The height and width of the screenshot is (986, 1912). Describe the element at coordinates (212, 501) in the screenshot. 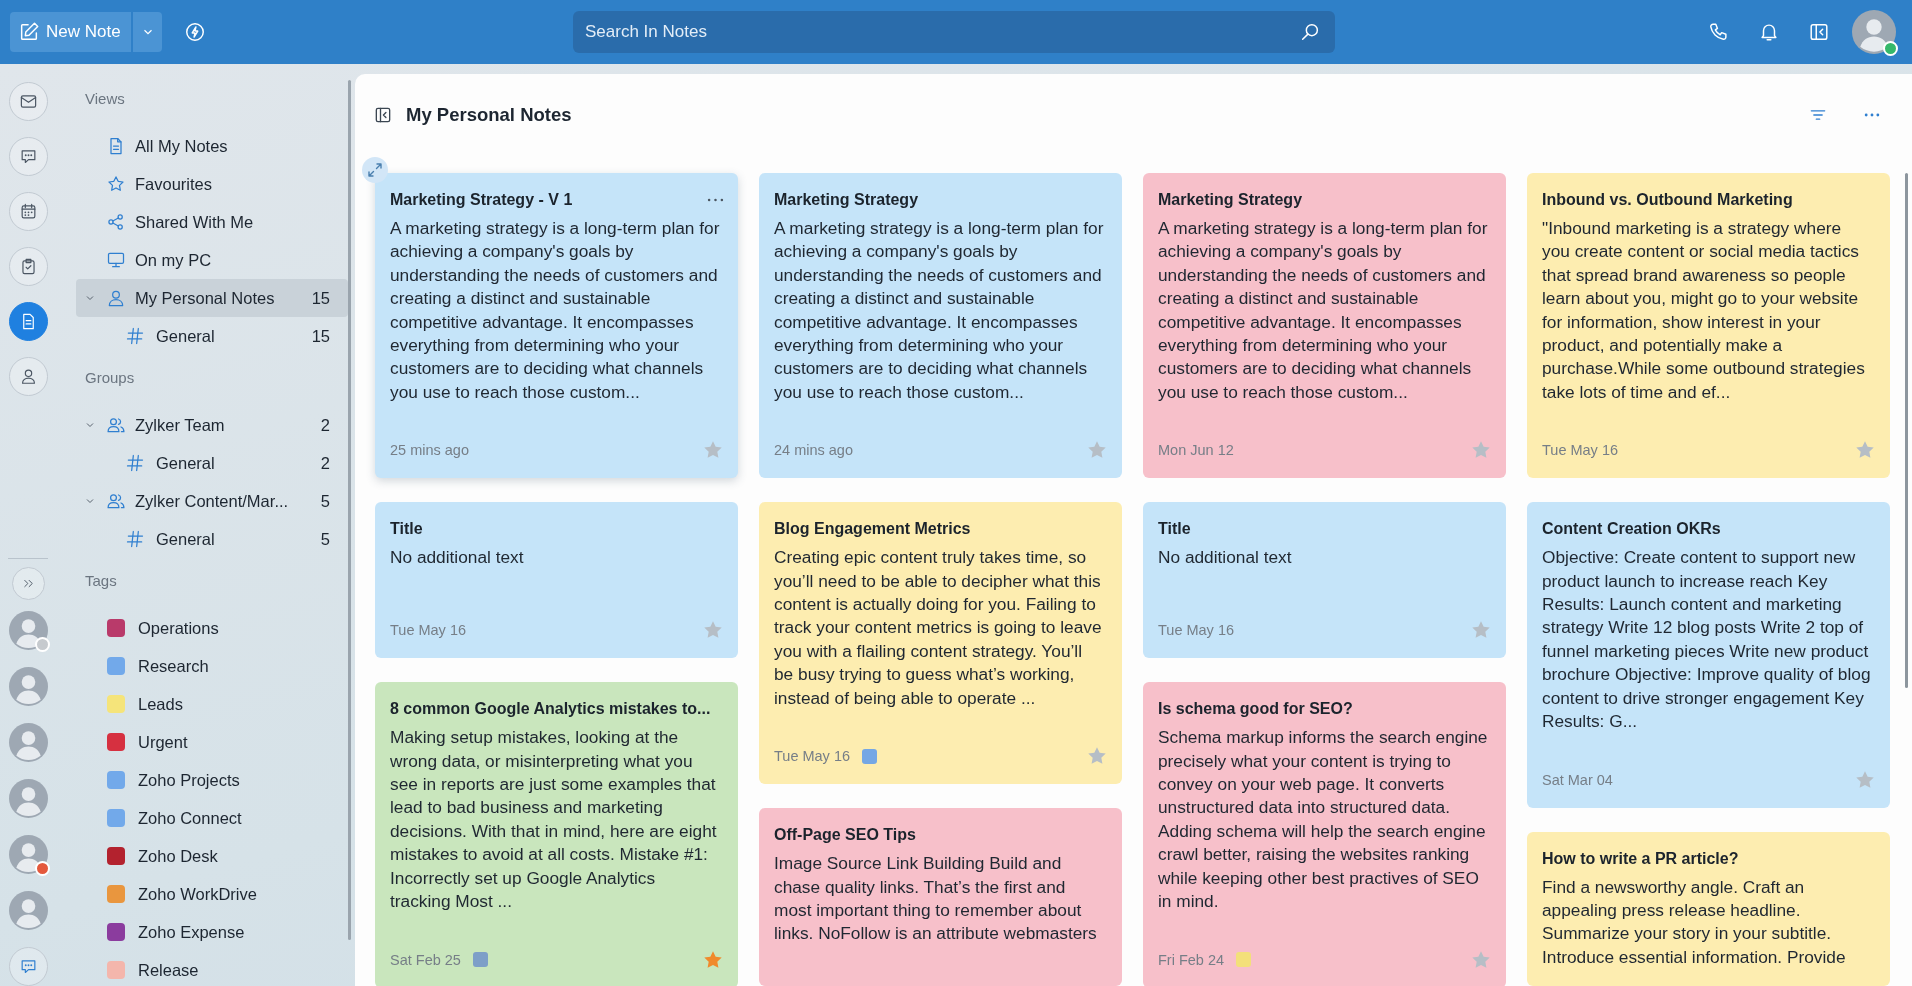

I see `sidebar-item: Zylker Content/Mar... 5` at that location.